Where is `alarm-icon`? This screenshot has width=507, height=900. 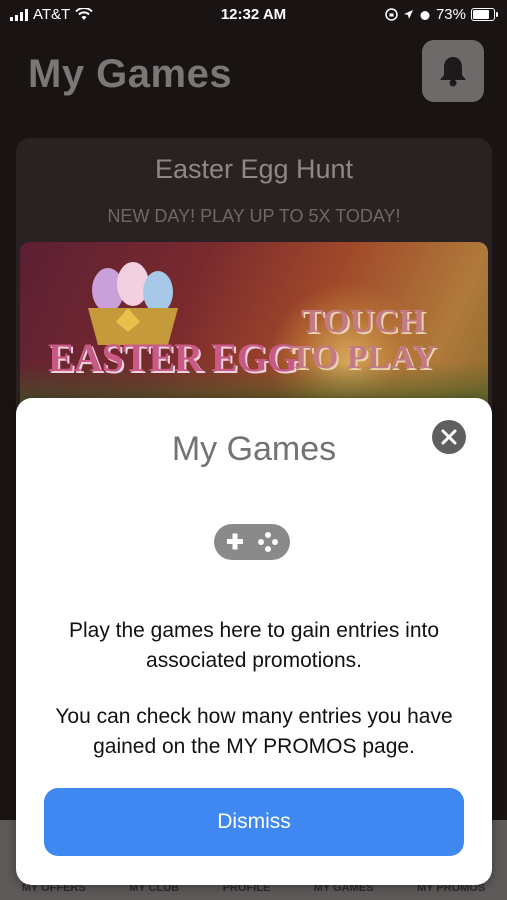
alarm-icon is located at coordinates (425, 15).